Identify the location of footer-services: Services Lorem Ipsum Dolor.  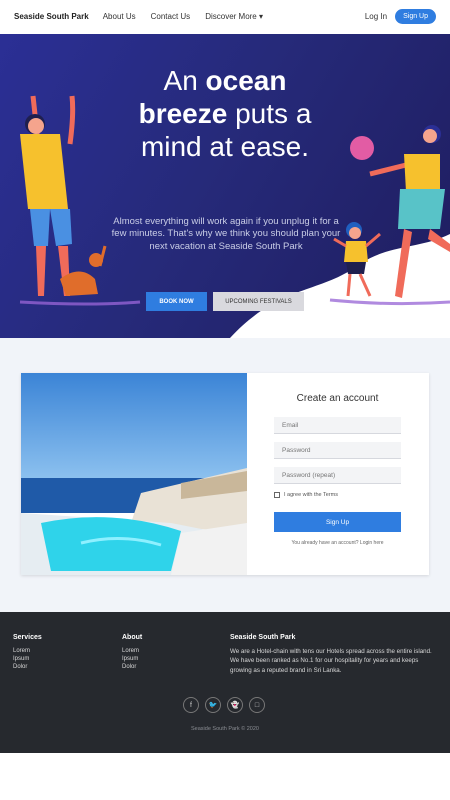
(27, 652).